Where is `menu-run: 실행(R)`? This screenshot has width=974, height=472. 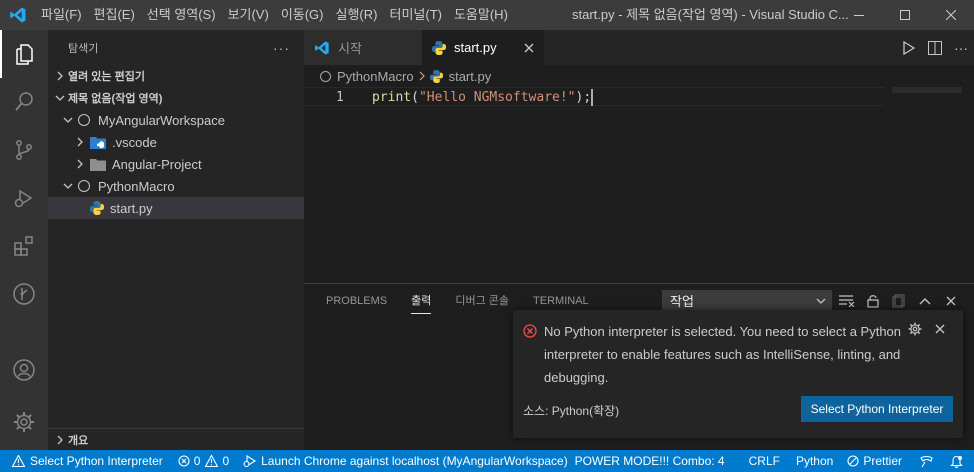 menu-run: 실행(R) is located at coordinates (357, 15).